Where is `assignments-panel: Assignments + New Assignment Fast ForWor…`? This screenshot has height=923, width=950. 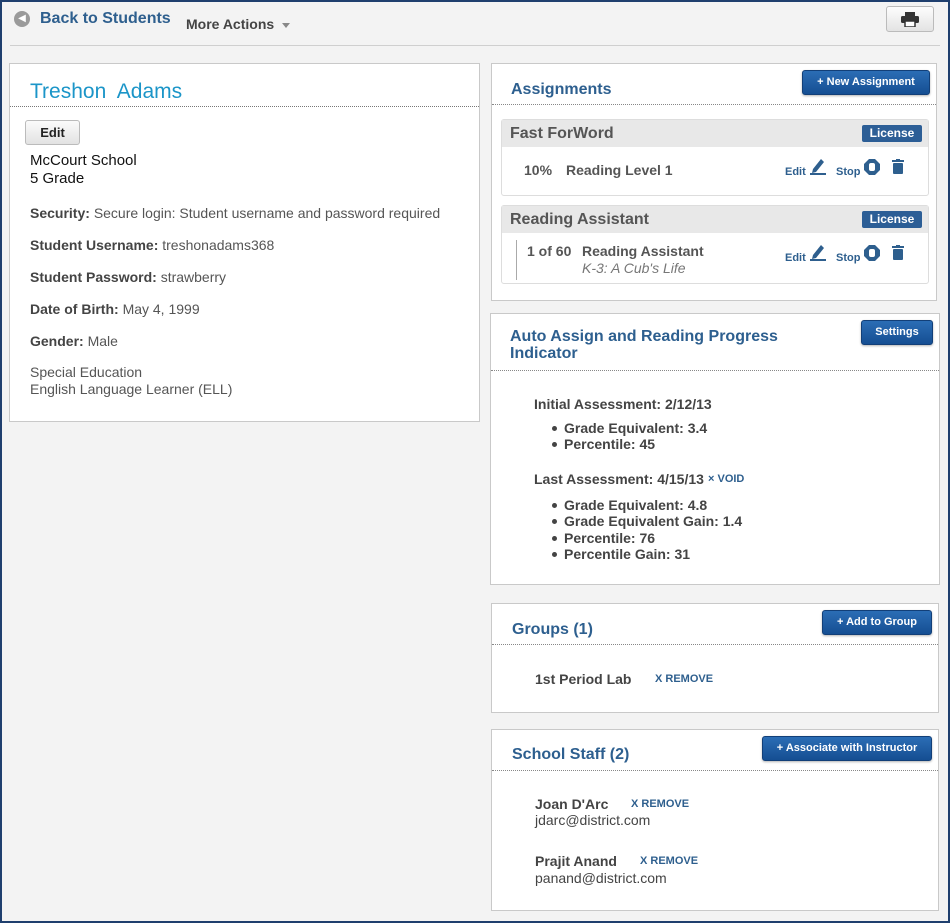
assignments-panel: Assignments + New Assignment Fast ForWor… is located at coordinates (714, 182).